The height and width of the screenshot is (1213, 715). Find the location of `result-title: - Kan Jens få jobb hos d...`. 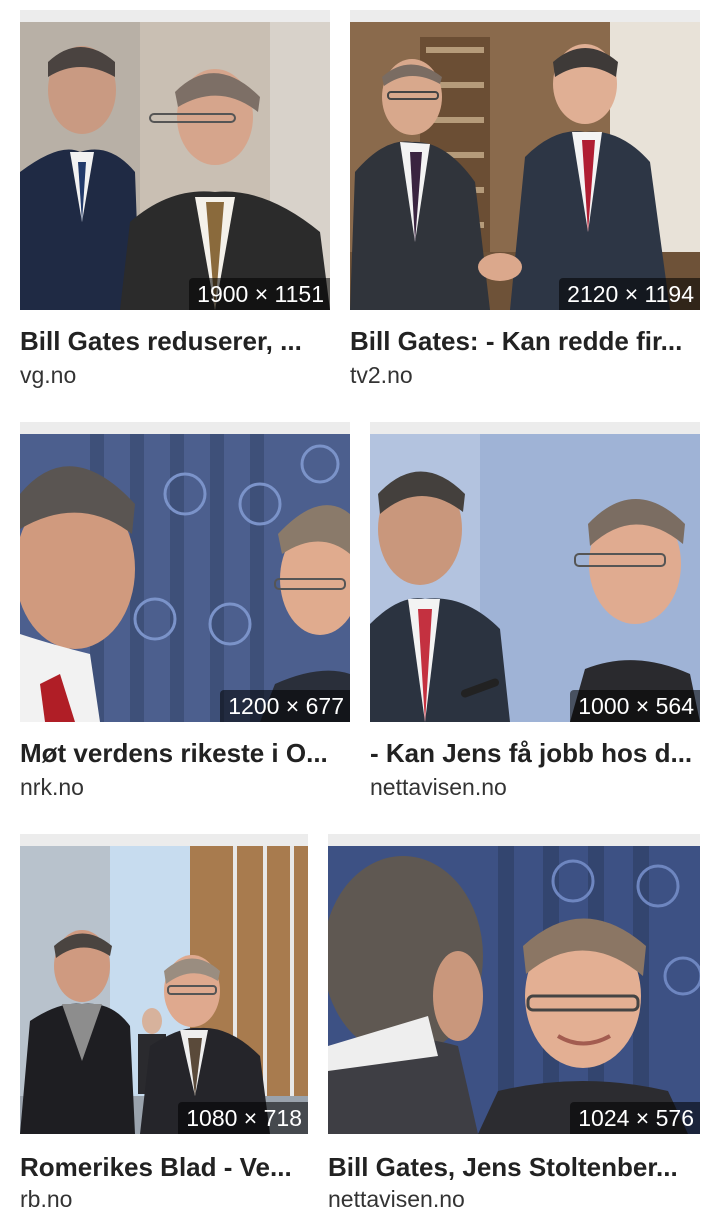

result-title: - Kan Jens få jobb hos d... is located at coordinates (535, 753).